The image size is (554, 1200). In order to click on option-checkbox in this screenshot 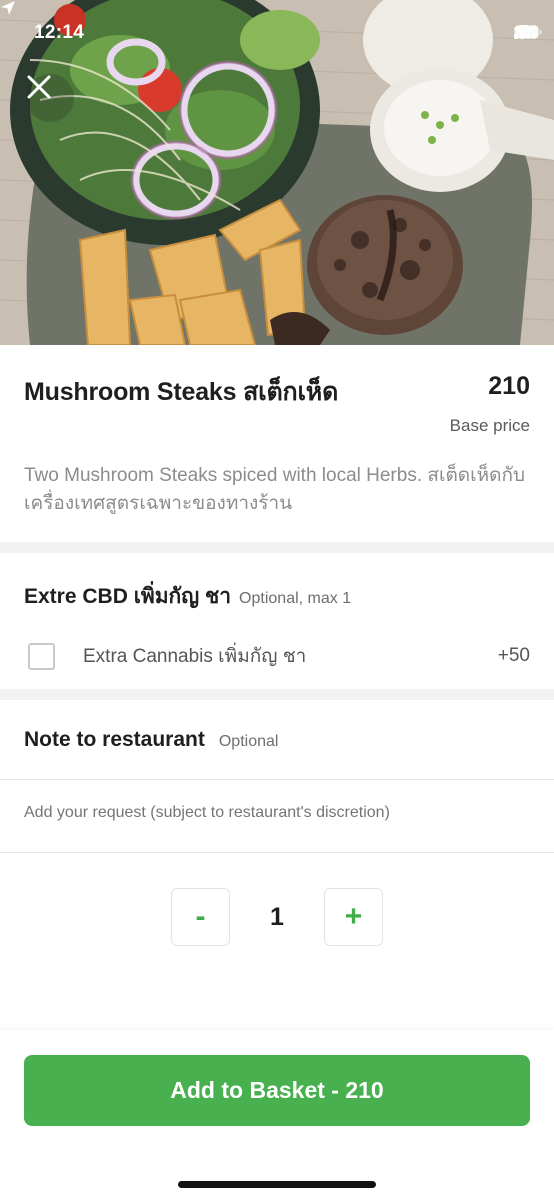, I will do `click(41, 656)`.